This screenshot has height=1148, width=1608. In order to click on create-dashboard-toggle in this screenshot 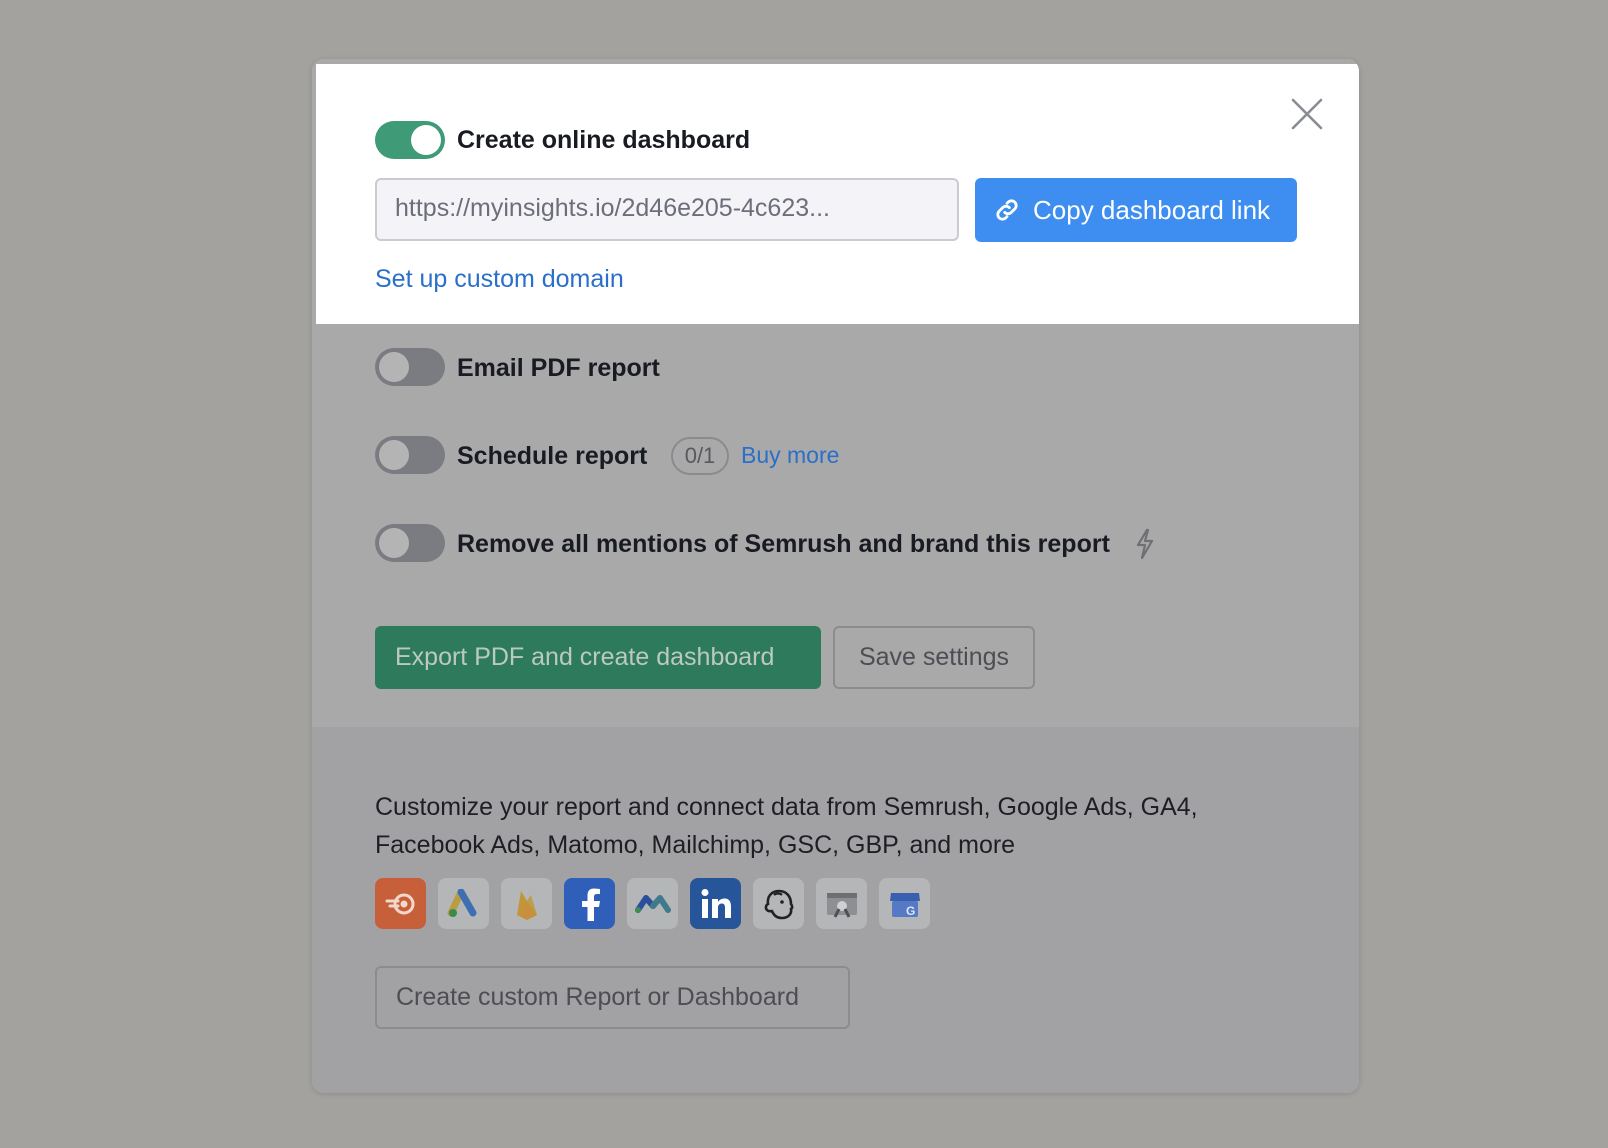, I will do `click(410, 140)`.